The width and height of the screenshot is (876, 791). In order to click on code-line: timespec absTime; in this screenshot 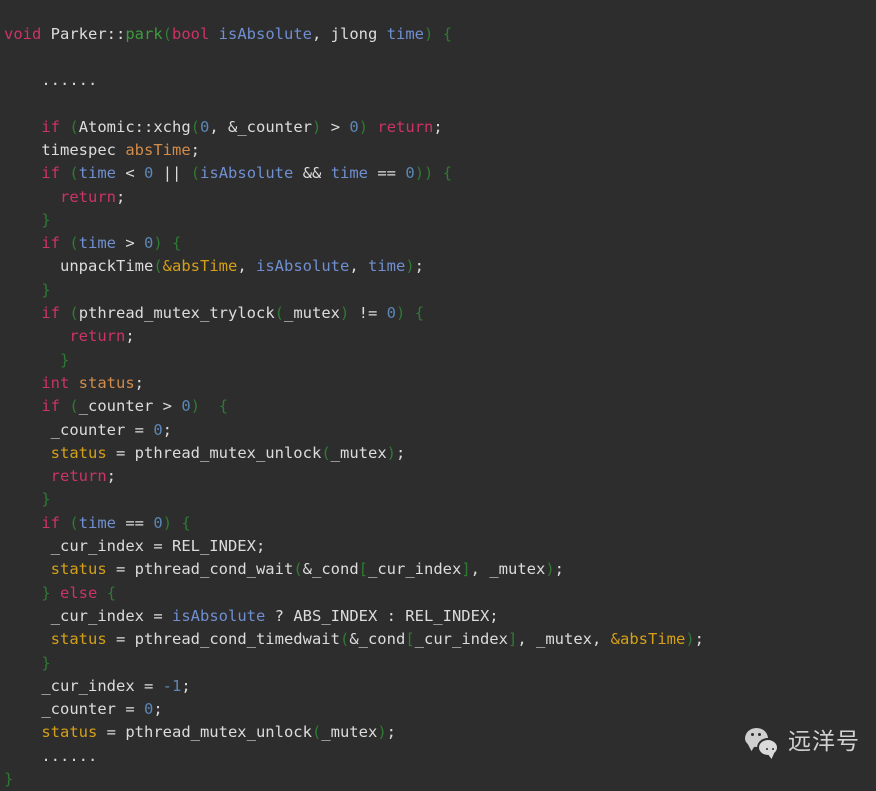, I will do `click(440, 150)`.